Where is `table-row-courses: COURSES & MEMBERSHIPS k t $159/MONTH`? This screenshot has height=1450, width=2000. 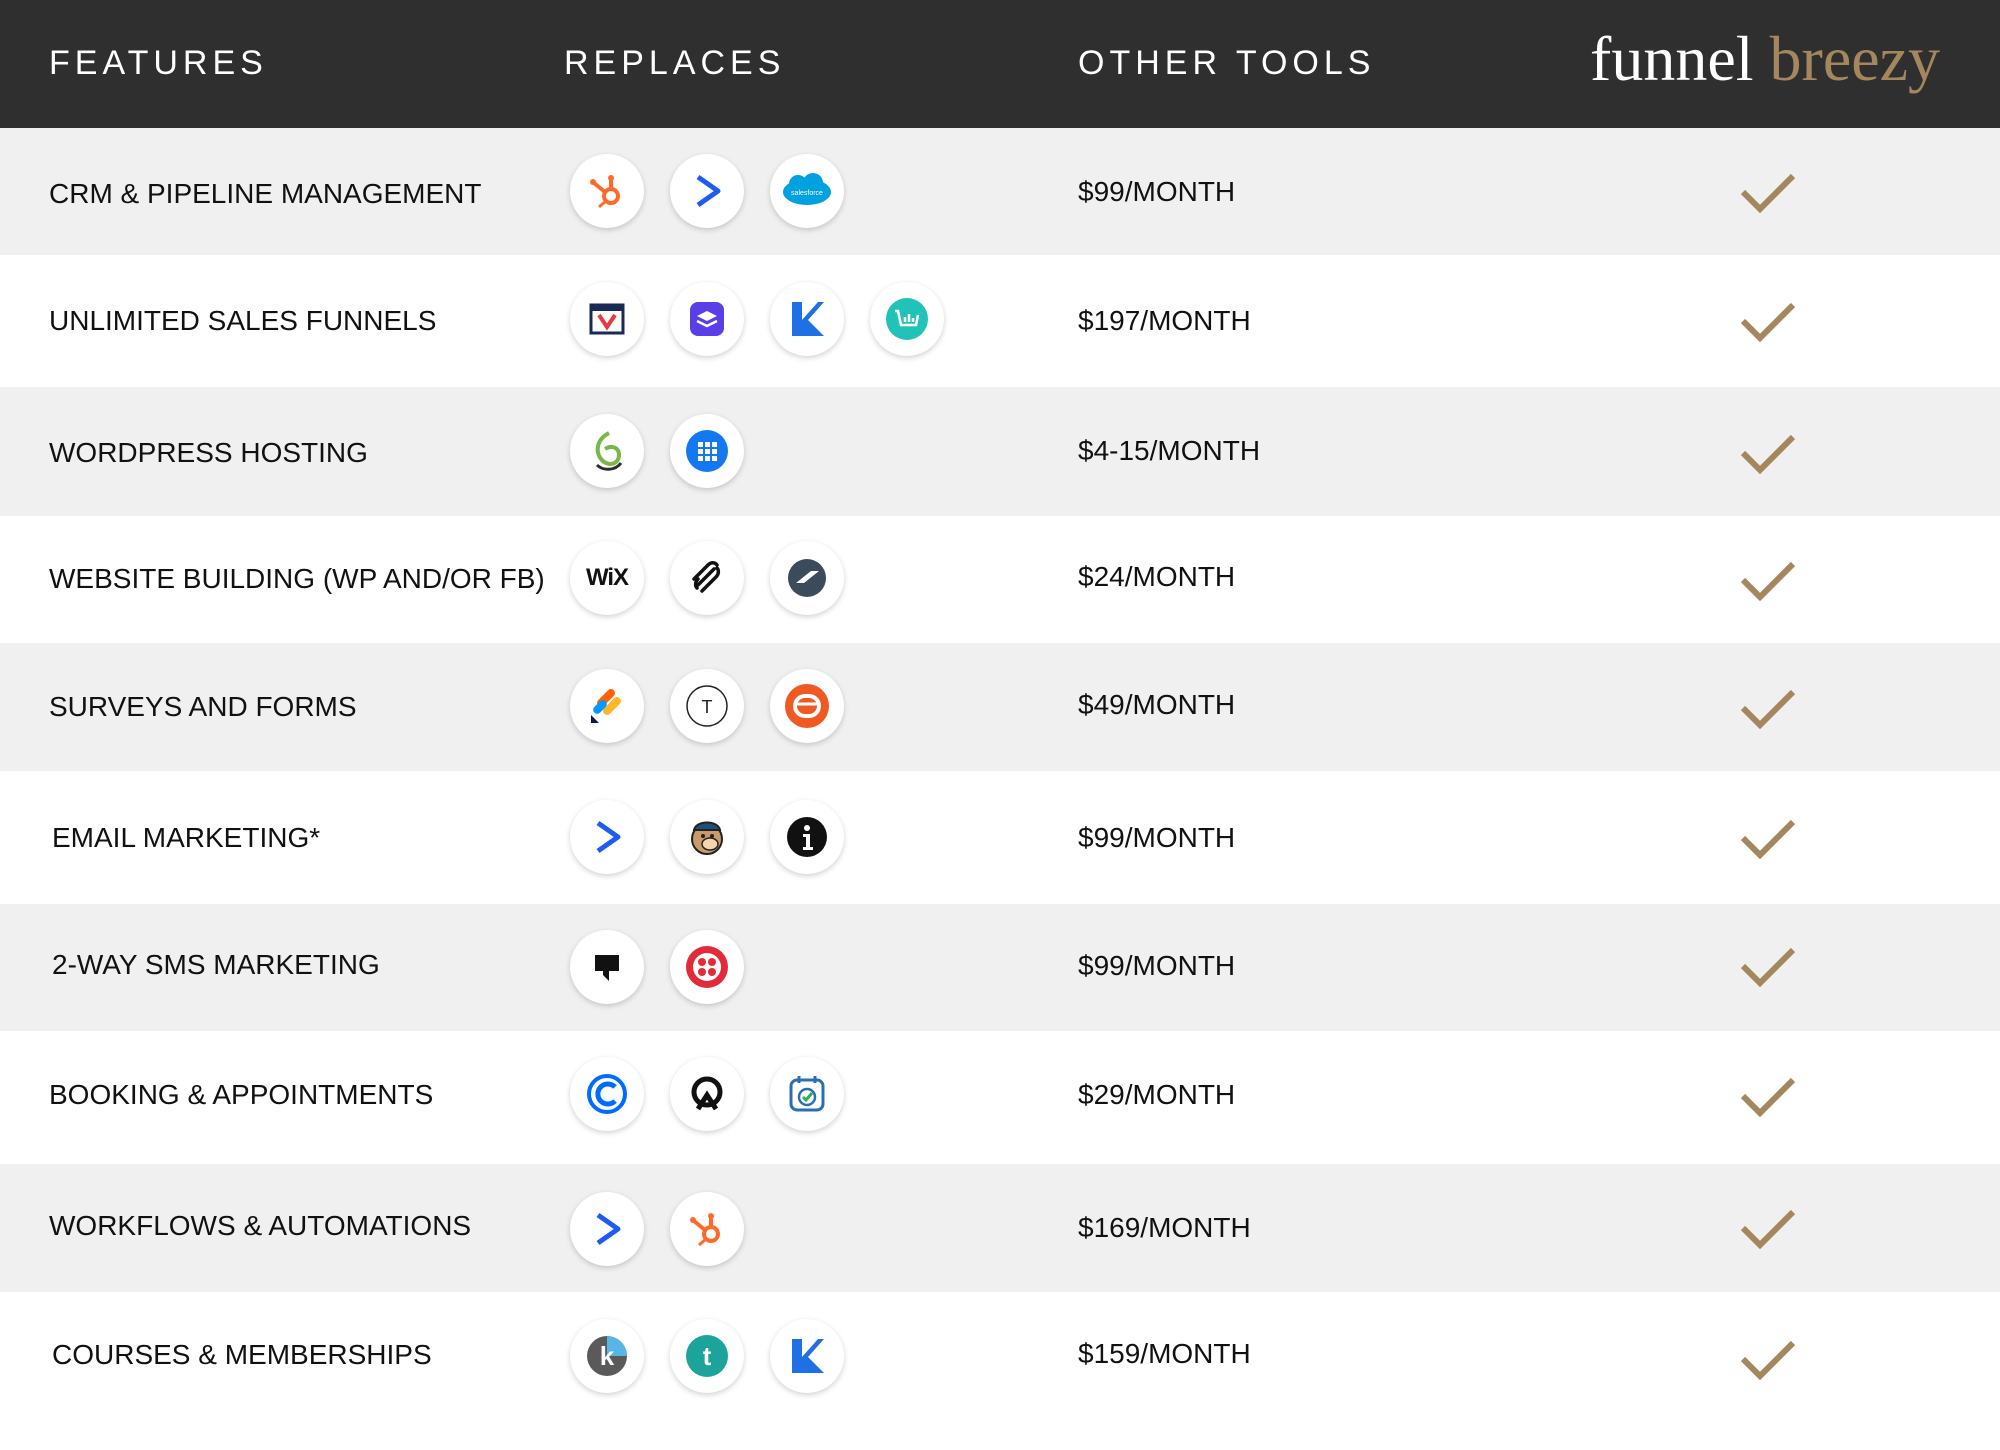 table-row-courses: COURSES & MEMBERSHIPS k t $159/MONTH is located at coordinates (1000, 1371).